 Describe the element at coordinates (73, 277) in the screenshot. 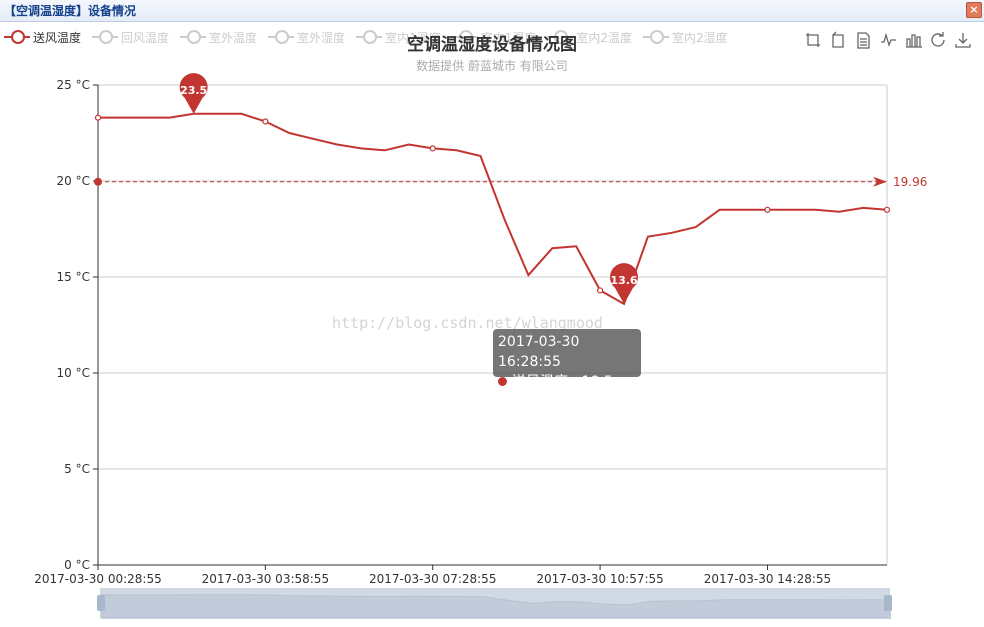

I see `y-tick-label: 15 °C` at that location.